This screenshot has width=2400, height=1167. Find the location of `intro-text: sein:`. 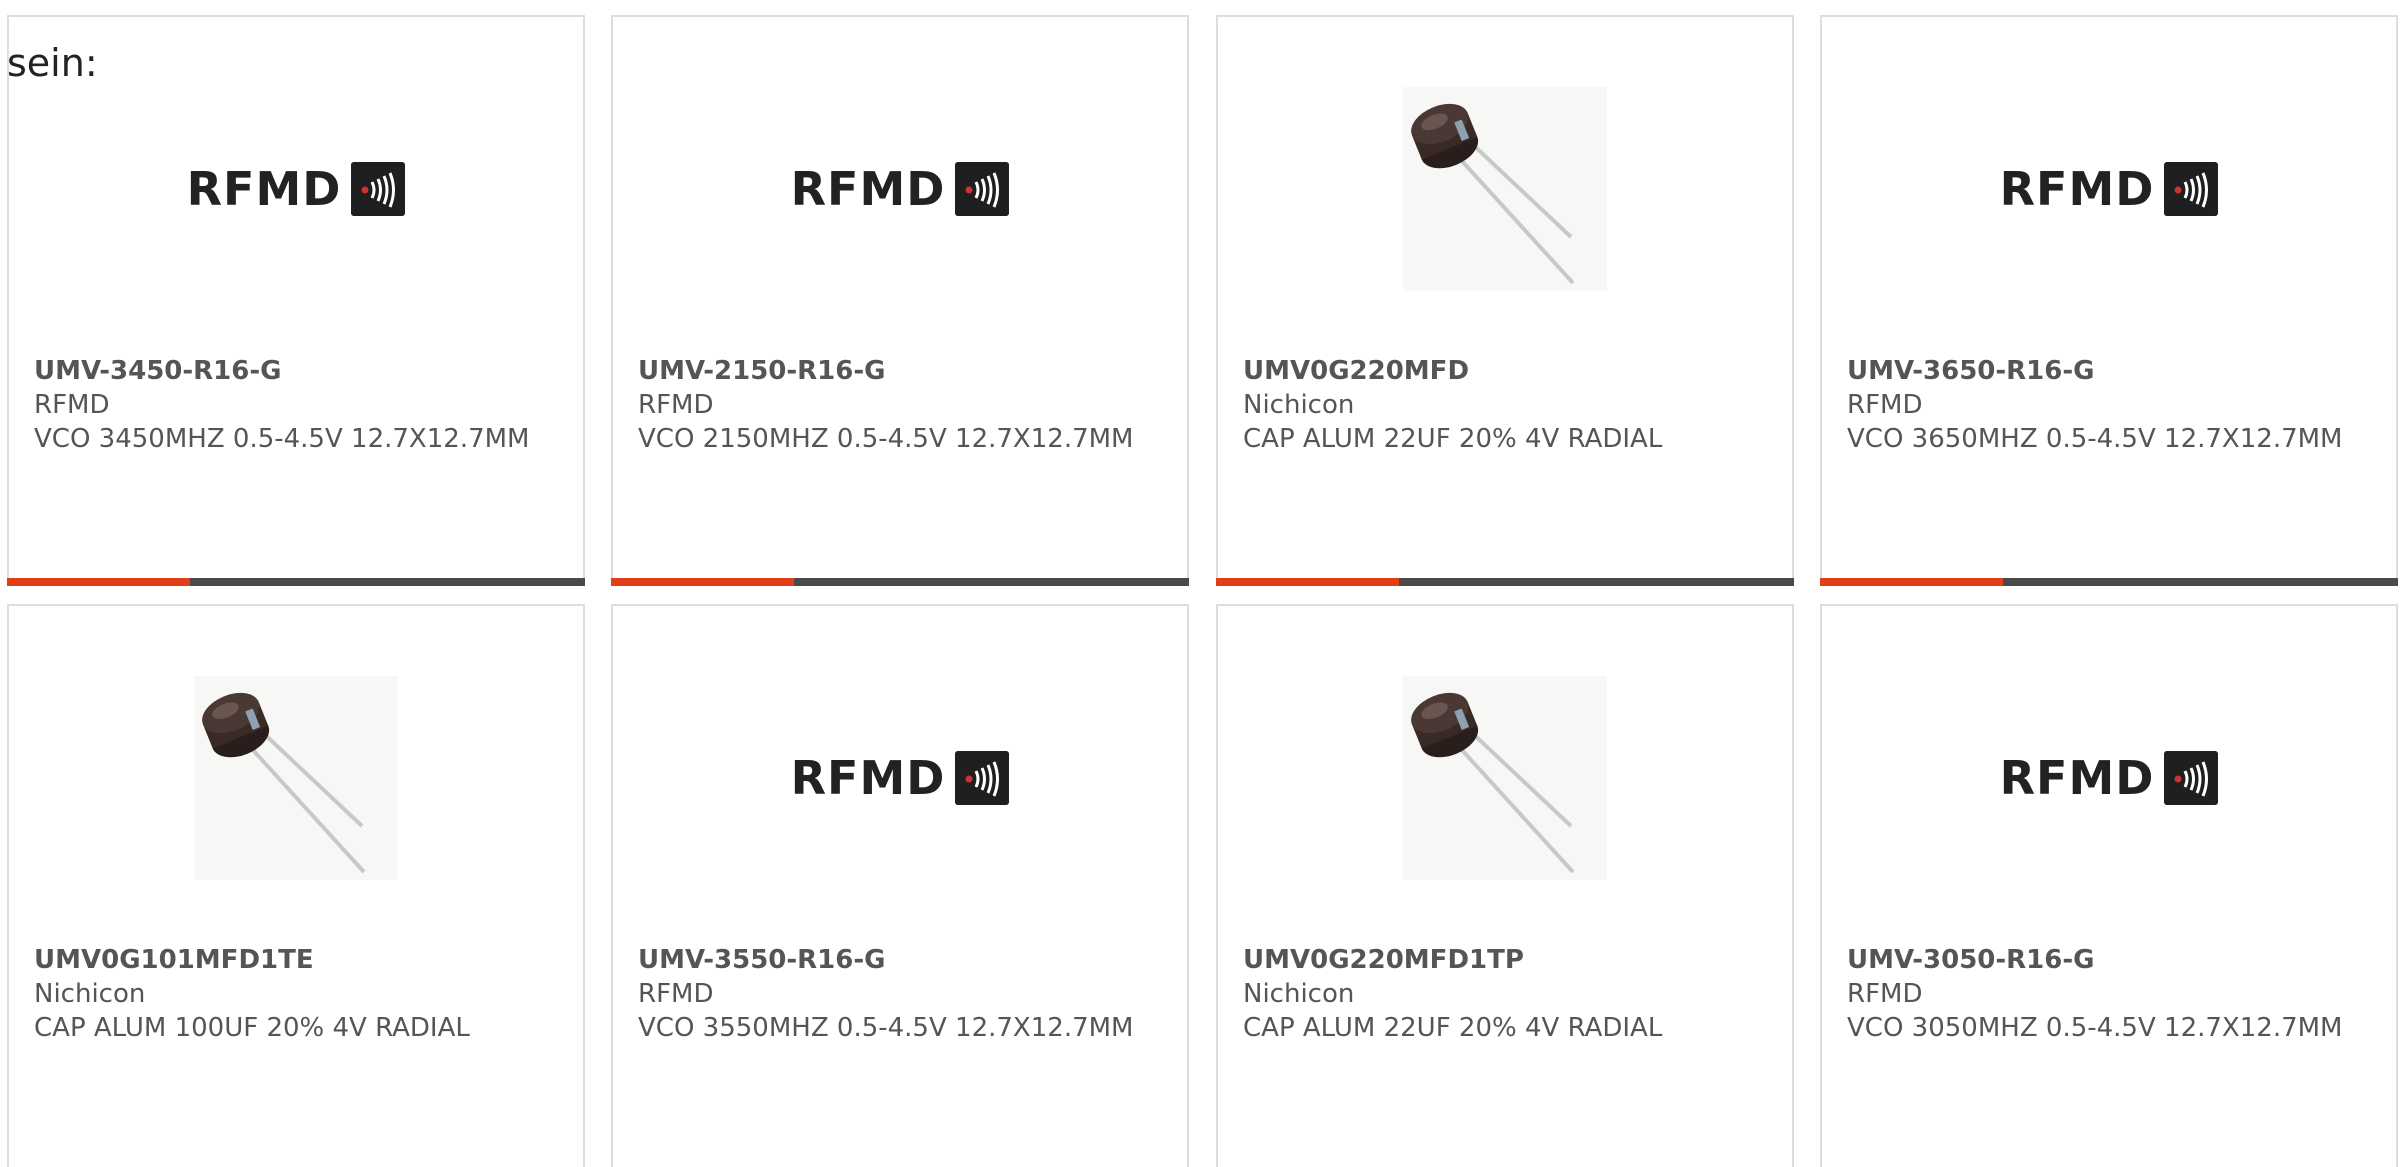

intro-text: sein: is located at coordinates (52, 63).